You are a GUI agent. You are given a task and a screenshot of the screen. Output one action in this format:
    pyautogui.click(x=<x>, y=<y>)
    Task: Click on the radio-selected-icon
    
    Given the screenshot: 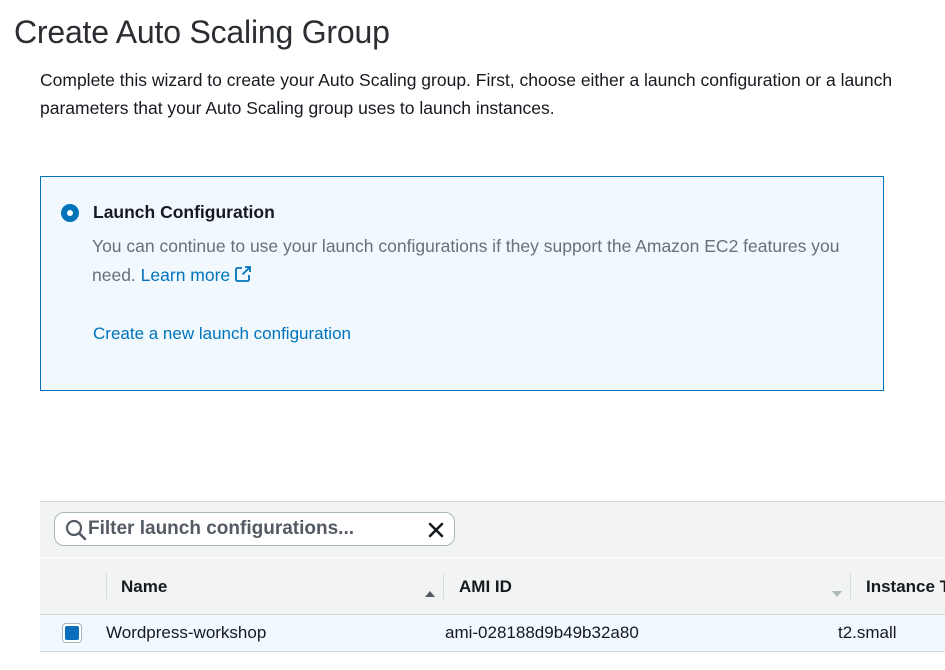 What is the action you would take?
    pyautogui.click(x=70, y=213)
    